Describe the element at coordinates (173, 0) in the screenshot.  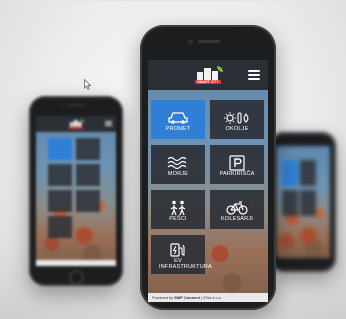
I see `top-border` at that location.